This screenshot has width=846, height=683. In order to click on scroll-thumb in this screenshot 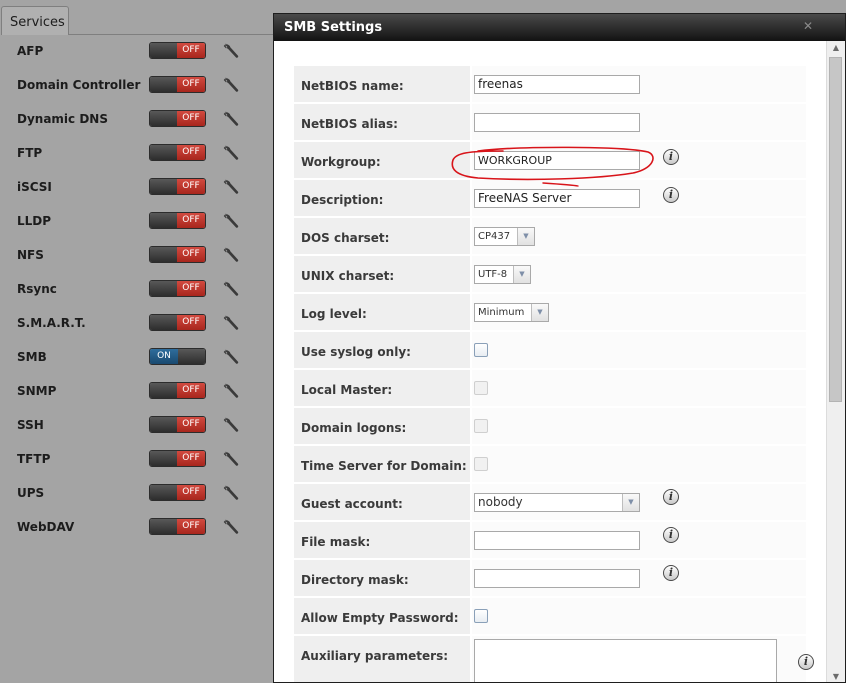, I will do `click(835, 229)`.